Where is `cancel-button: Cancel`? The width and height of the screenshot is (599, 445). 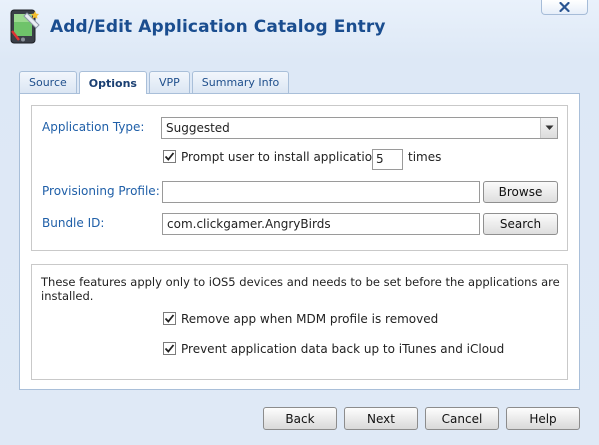 cancel-button: Cancel is located at coordinates (462, 418).